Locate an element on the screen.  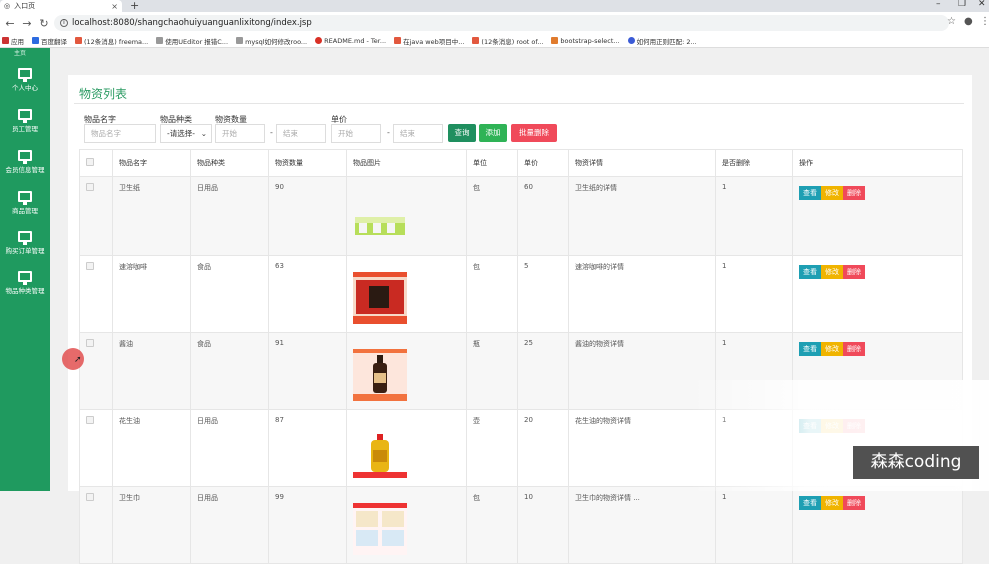
bookmark-item: 应用 is located at coordinates (13, 41).